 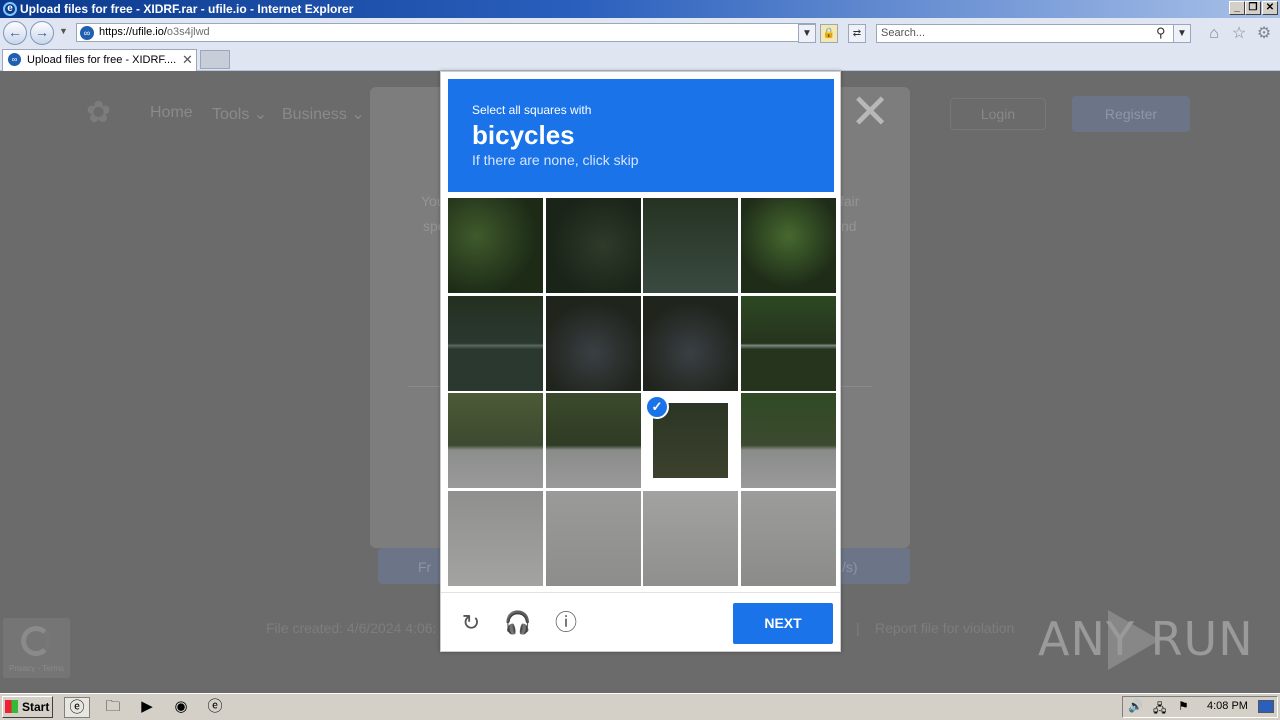 What do you see at coordinates (1264, 34) in the screenshot?
I see `settings-gear-icon: ⚙` at bounding box center [1264, 34].